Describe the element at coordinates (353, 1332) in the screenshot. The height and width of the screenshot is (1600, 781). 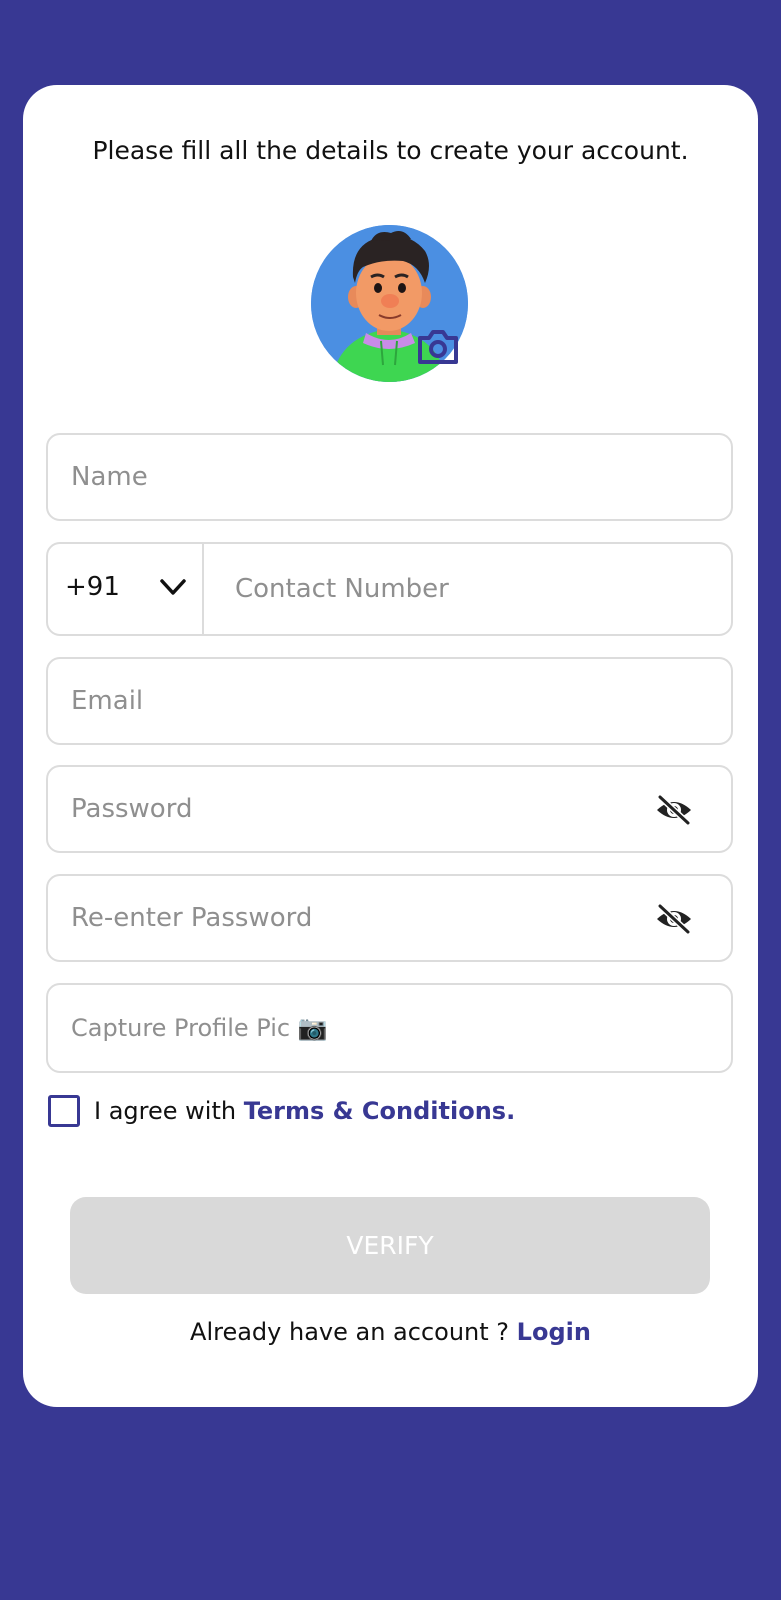
I see `login-prompt: Already have an account ?` at that location.